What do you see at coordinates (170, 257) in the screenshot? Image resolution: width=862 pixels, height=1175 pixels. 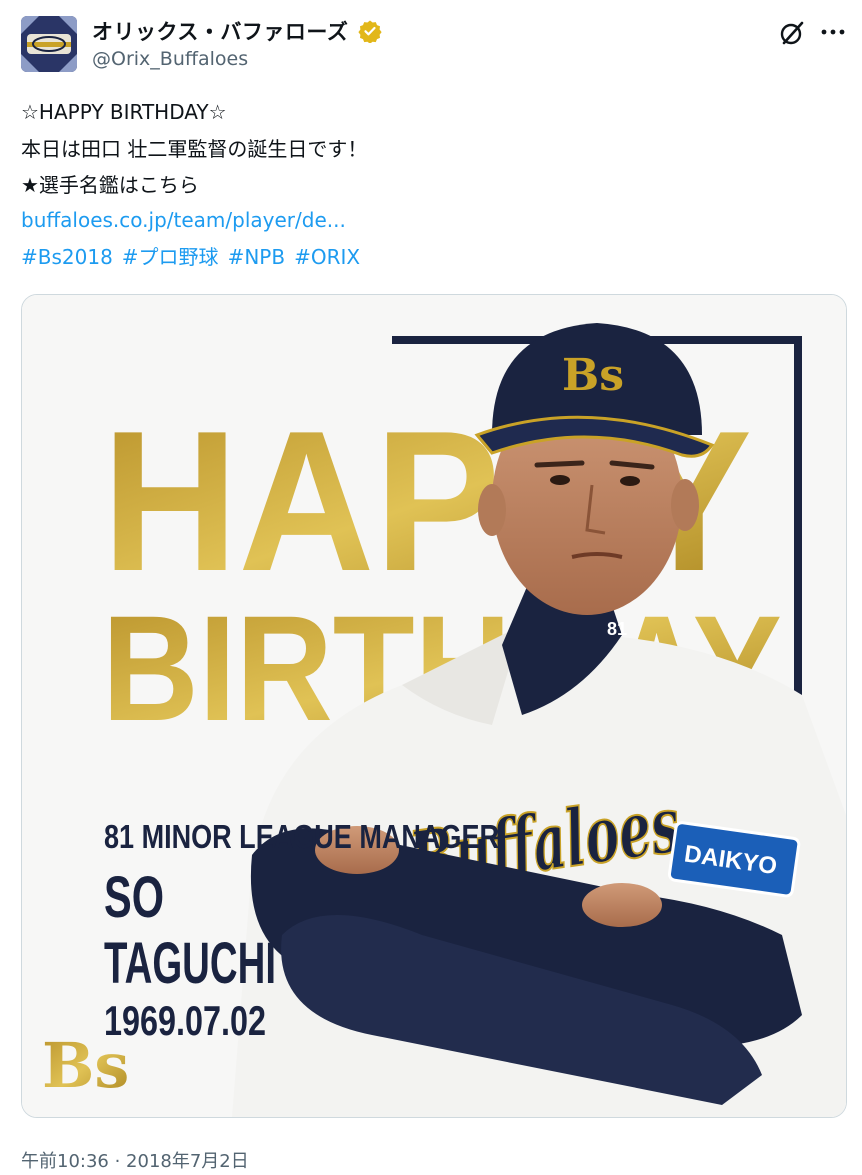 I see `hashtag-pro-yakyu: #プロ野球` at bounding box center [170, 257].